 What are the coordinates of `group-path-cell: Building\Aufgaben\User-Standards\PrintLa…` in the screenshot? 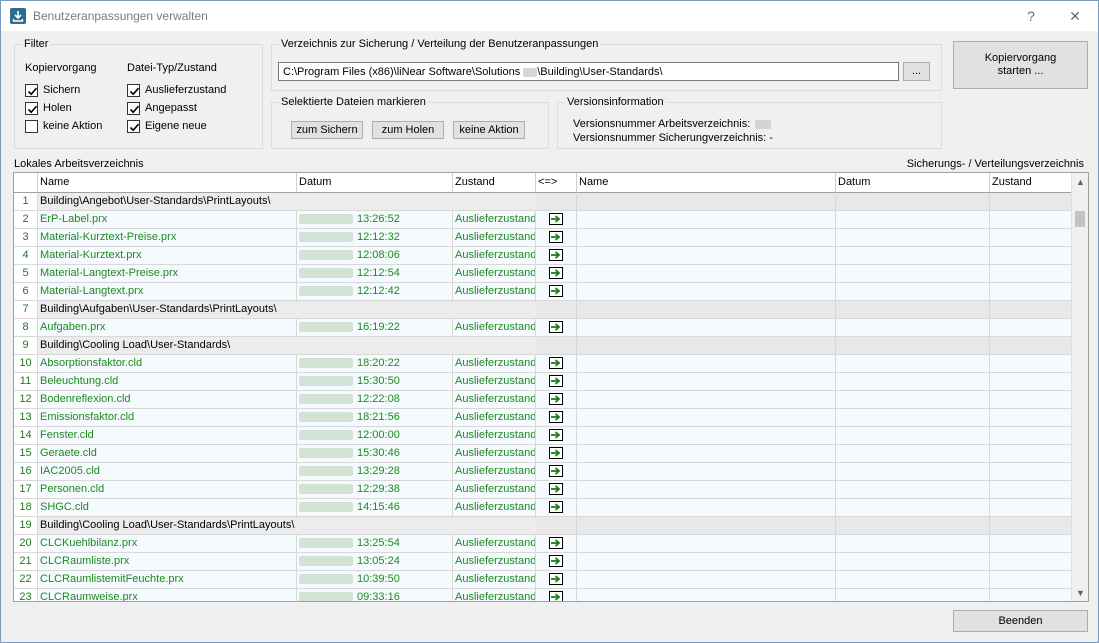 It's located at (287, 310).